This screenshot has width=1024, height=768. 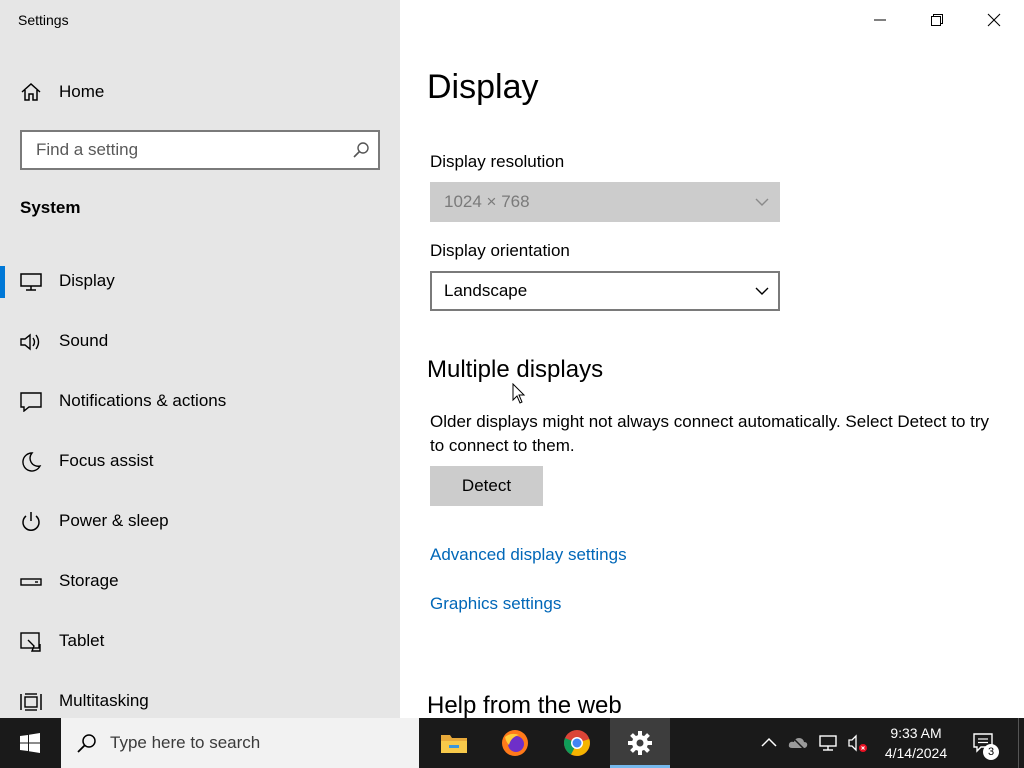 What do you see at coordinates (82, 91) in the screenshot?
I see `sidebar-item-label: Home` at bounding box center [82, 91].